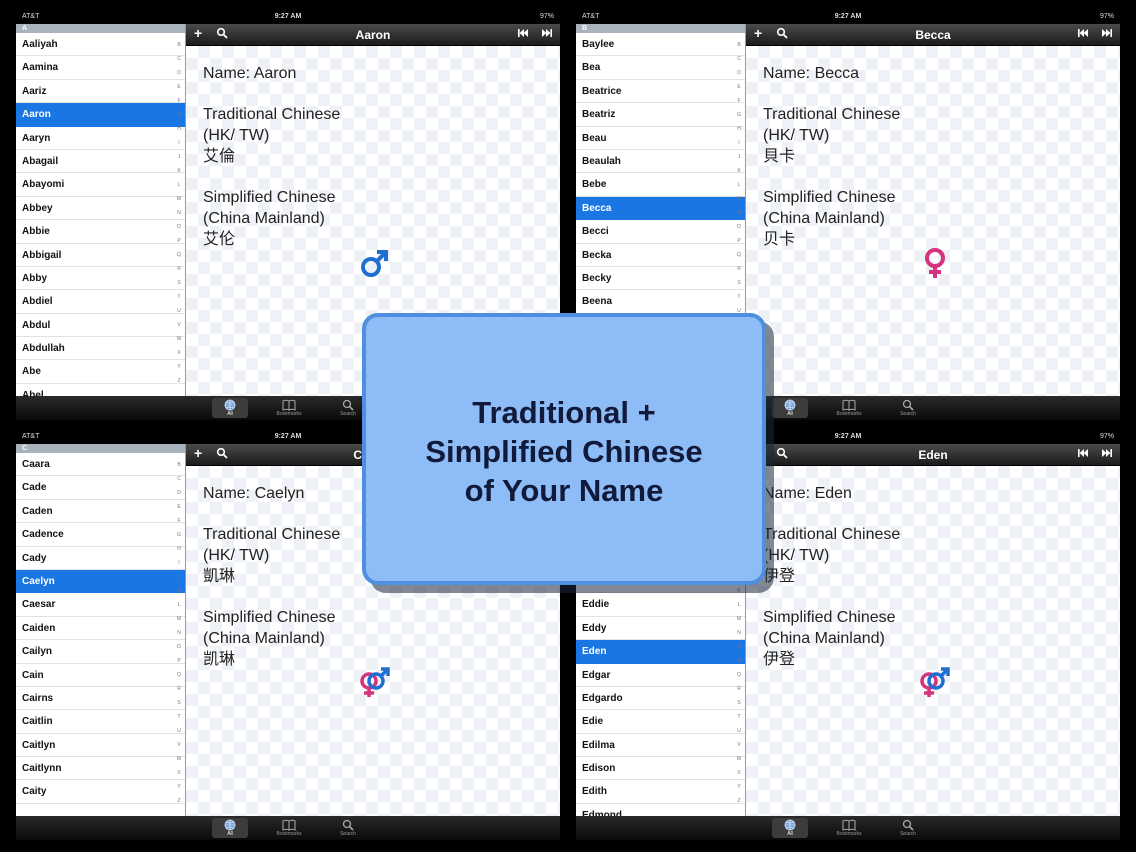 Image resolution: width=1136 pixels, height=852 pixels. Describe the element at coordinates (100, 185) in the screenshot. I see `list-item: Abayomi` at that location.